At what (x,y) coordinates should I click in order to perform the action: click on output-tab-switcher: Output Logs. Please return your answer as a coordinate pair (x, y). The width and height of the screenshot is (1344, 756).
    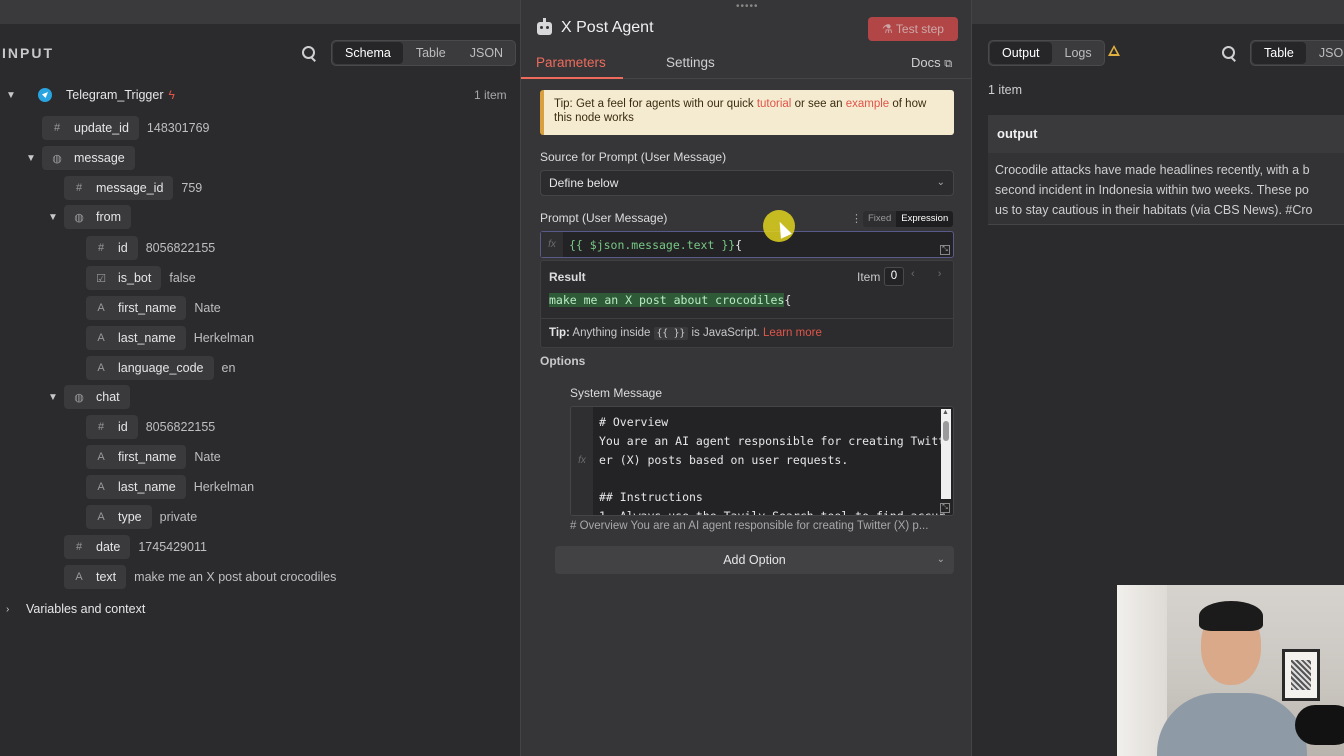
    Looking at the image, I should click on (1046, 53).